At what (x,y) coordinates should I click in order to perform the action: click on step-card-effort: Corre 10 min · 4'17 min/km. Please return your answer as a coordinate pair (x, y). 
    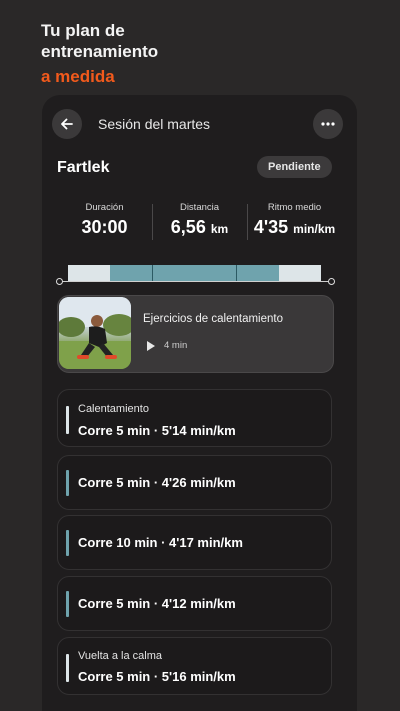
    Looking at the image, I should click on (194, 542).